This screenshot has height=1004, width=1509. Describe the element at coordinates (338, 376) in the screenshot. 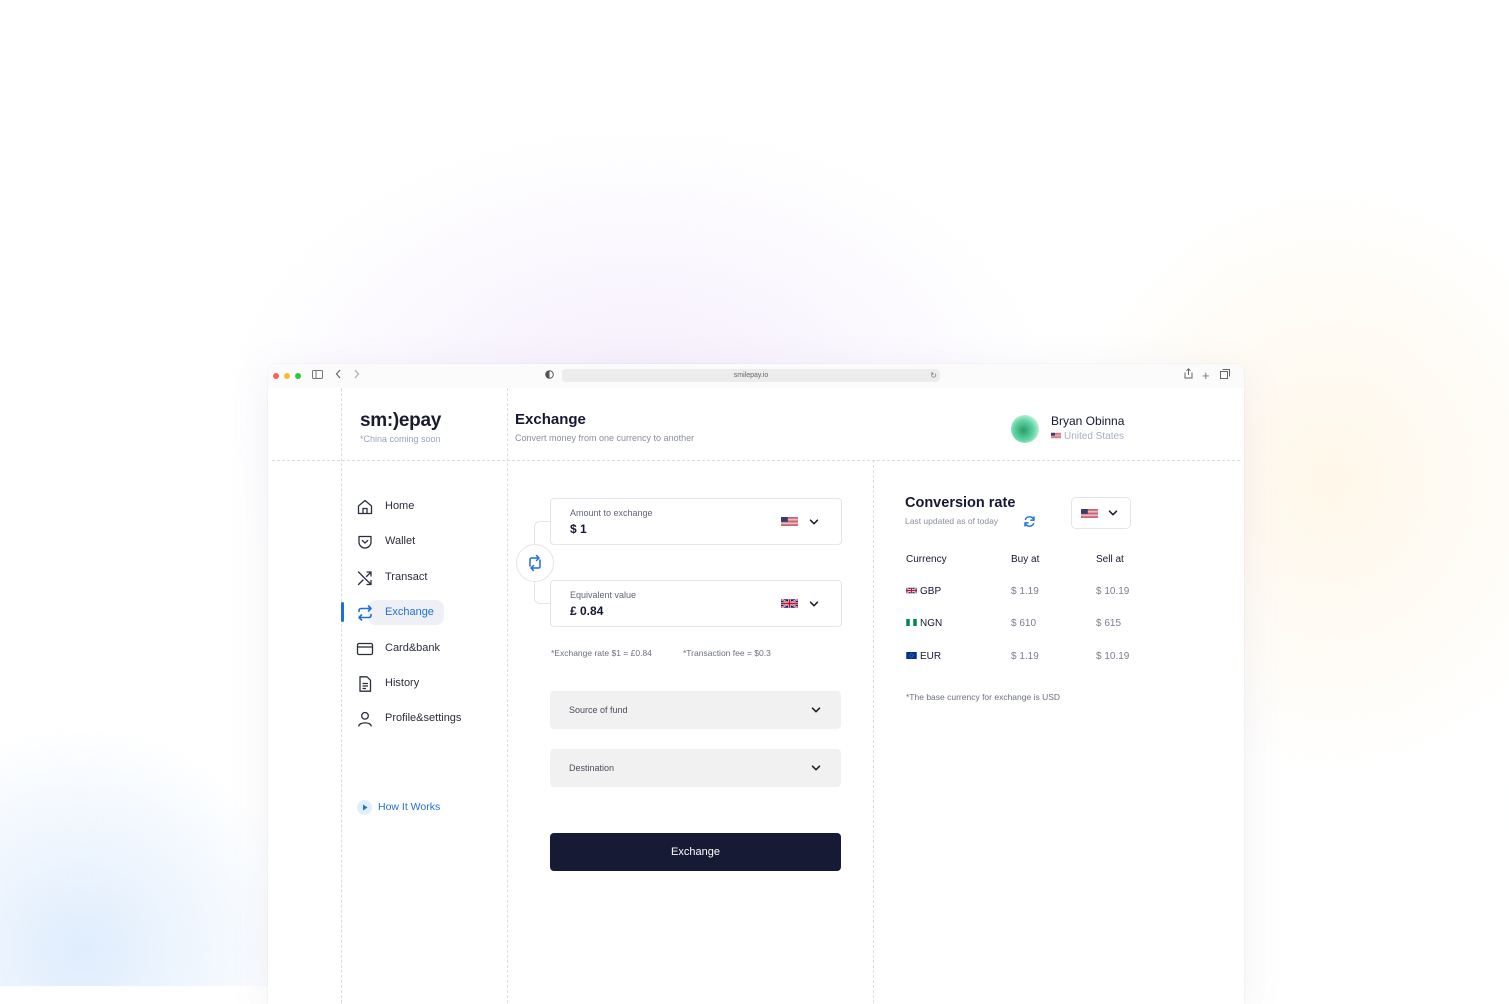

I see `back-icon` at that location.